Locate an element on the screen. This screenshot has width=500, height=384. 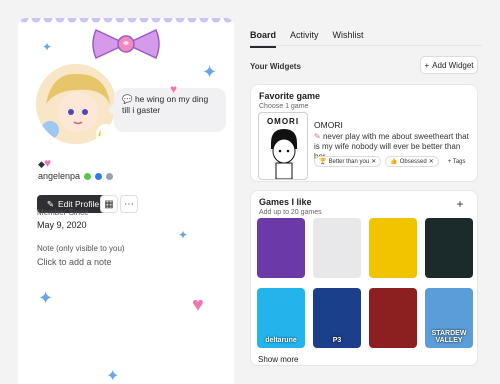
note-input: Click to add a note is located at coordinates (74, 262).